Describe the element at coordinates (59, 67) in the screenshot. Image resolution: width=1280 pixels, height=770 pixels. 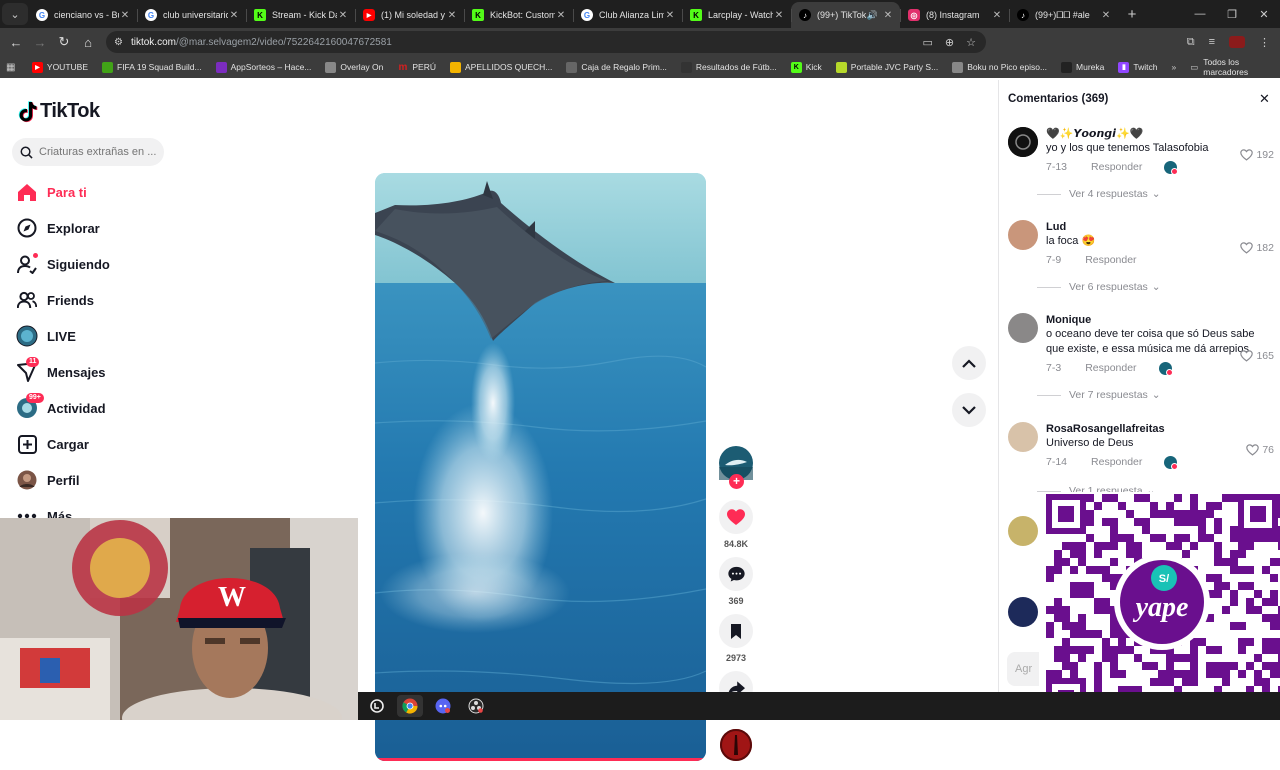
I see `bookmark-item: ▶ YOUTUBE` at that location.